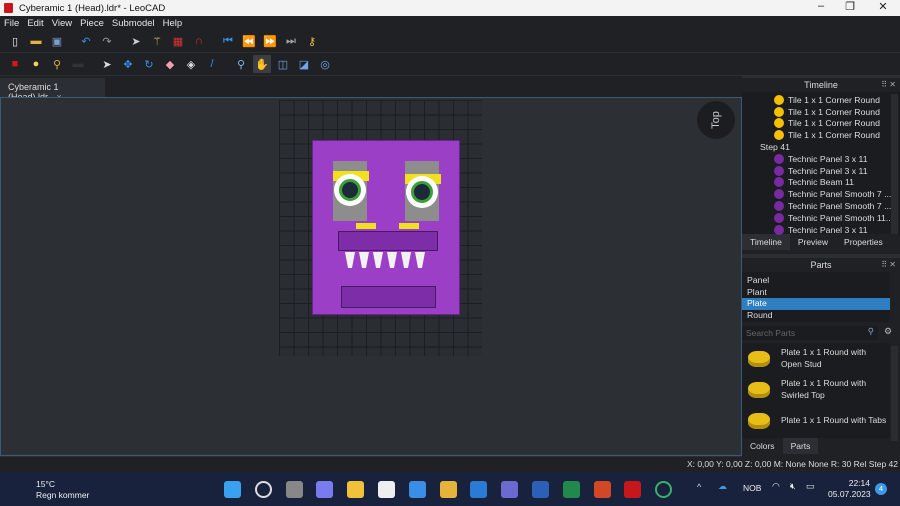 The width and height of the screenshot is (900, 506). Describe the element at coordinates (821, 147) in the screenshot. I see `timeline-step: Step 41` at that location.